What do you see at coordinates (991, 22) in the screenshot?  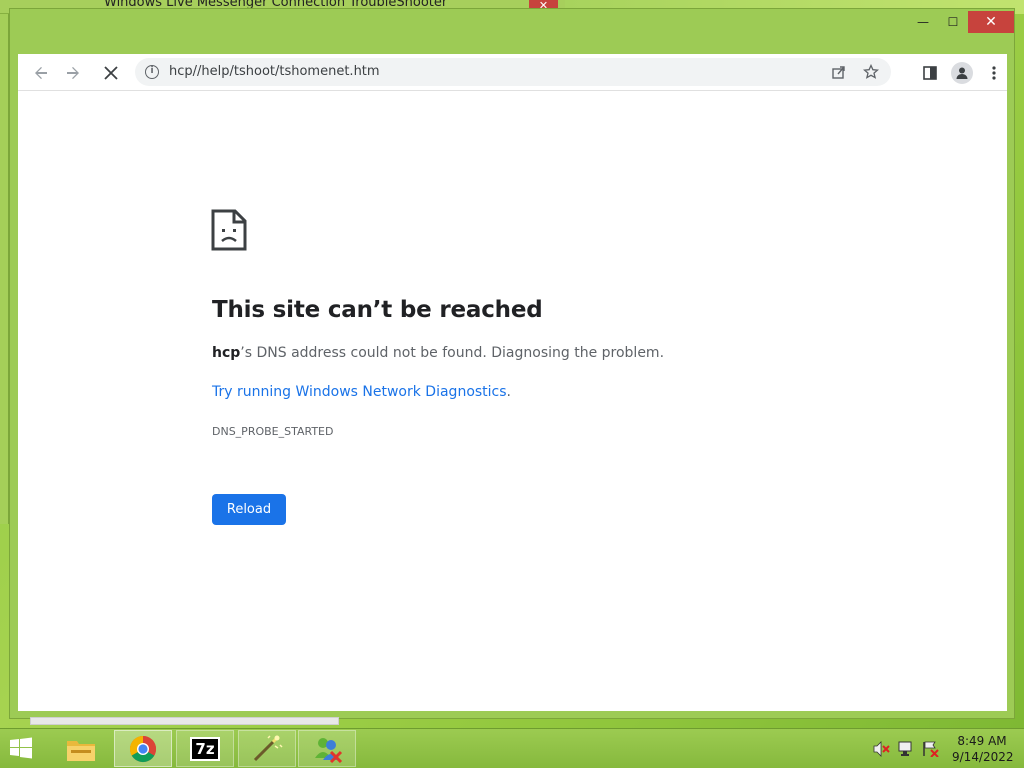 I see `close-button: ✕` at bounding box center [991, 22].